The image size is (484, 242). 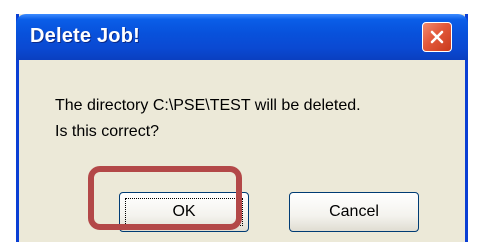 What do you see at coordinates (85, 36) in the screenshot?
I see `dialog-title: Delete Job!` at bounding box center [85, 36].